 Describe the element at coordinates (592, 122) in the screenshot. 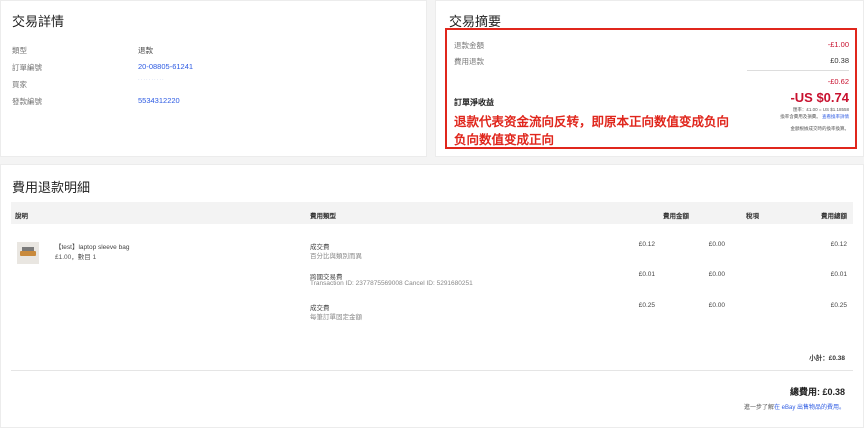

I see `annotation-line-1: 退款代表资金流向反转，即原本正向数值变成负向` at that location.